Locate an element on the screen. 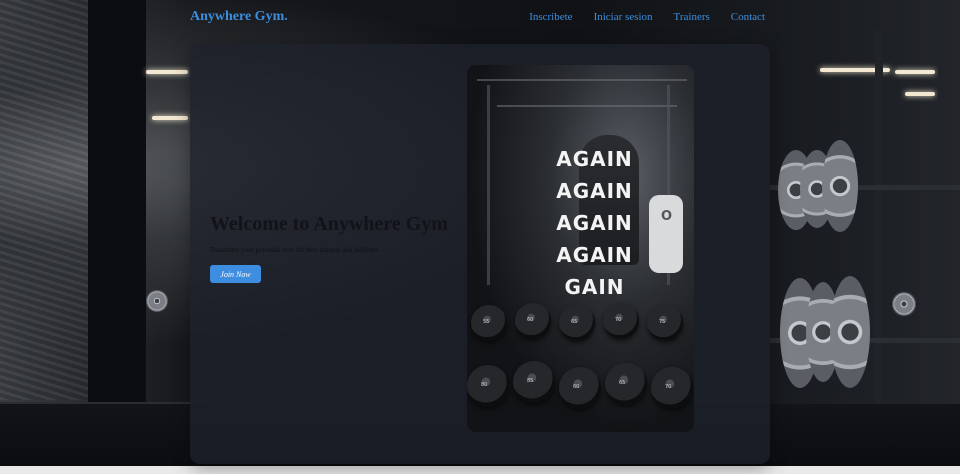 The width and height of the screenshot is (960, 474). dumbbell: 85 is located at coordinates (534, 382).